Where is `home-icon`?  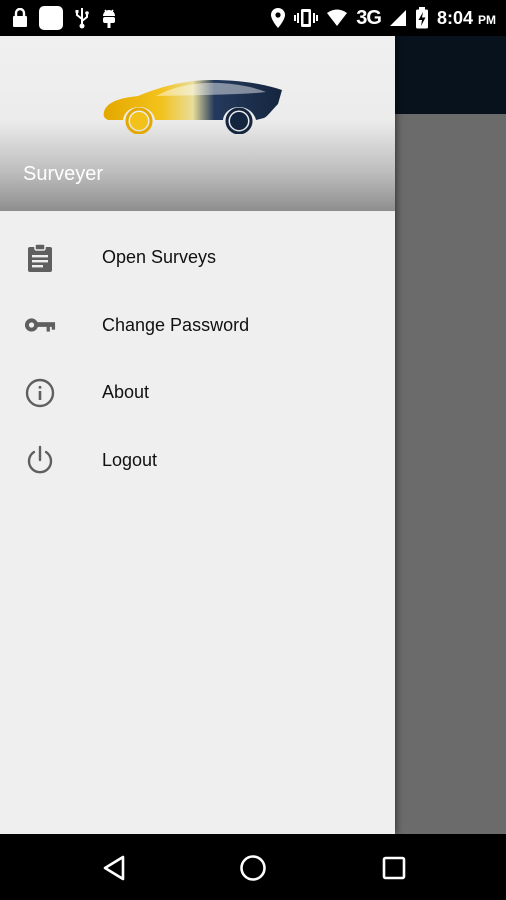
home-icon is located at coordinates (253, 868).